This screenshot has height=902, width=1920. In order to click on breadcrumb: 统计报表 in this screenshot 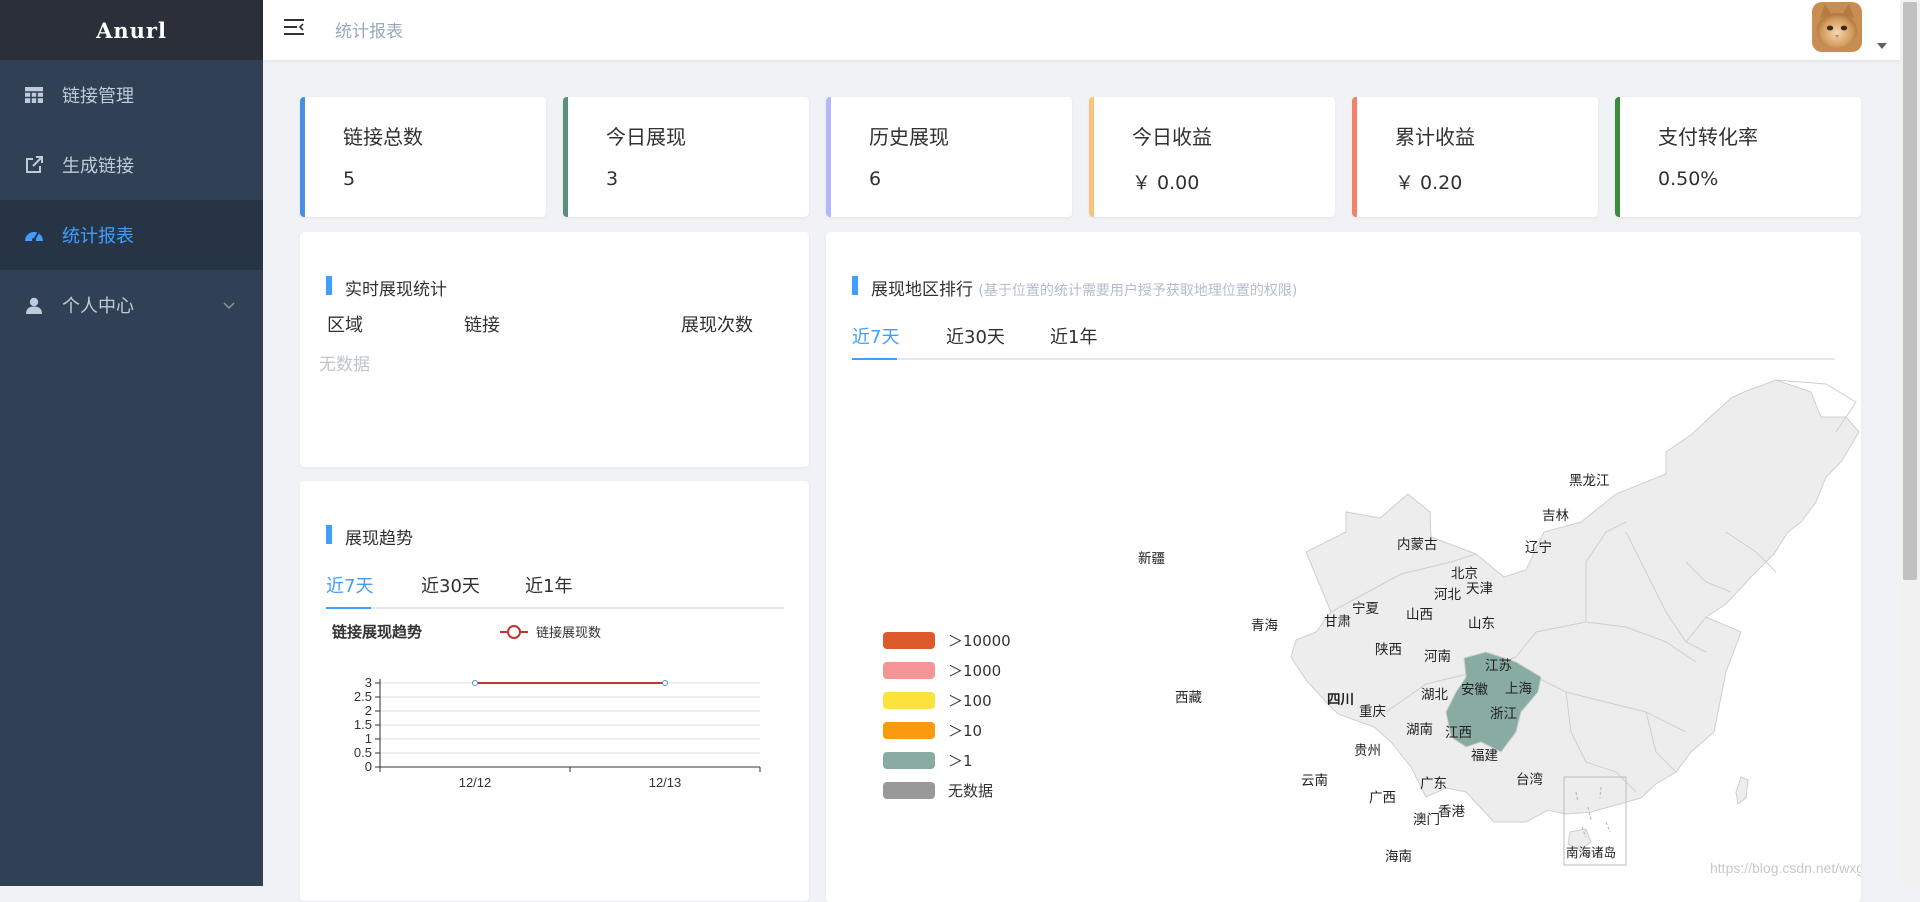, I will do `click(369, 32)`.